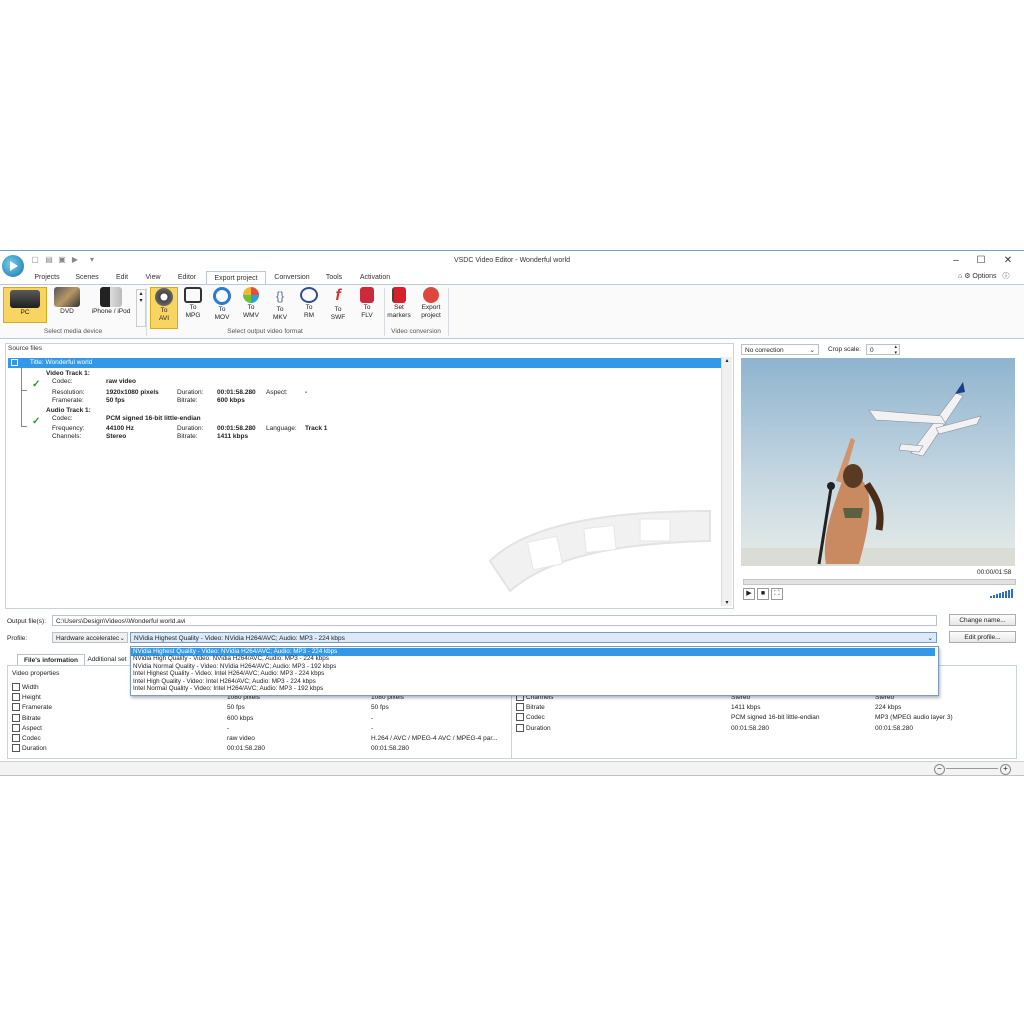 The height and width of the screenshot is (1024, 1024). What do you see at coordinates (750, 728) in the screenshot?
I see `audio-prop-source-value: 00:01:58.280` at bounding box center [750, 728].